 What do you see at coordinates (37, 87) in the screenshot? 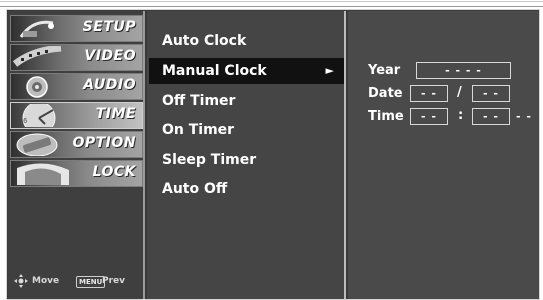
I see `speaker-icon` at bounding box center [37, 87].